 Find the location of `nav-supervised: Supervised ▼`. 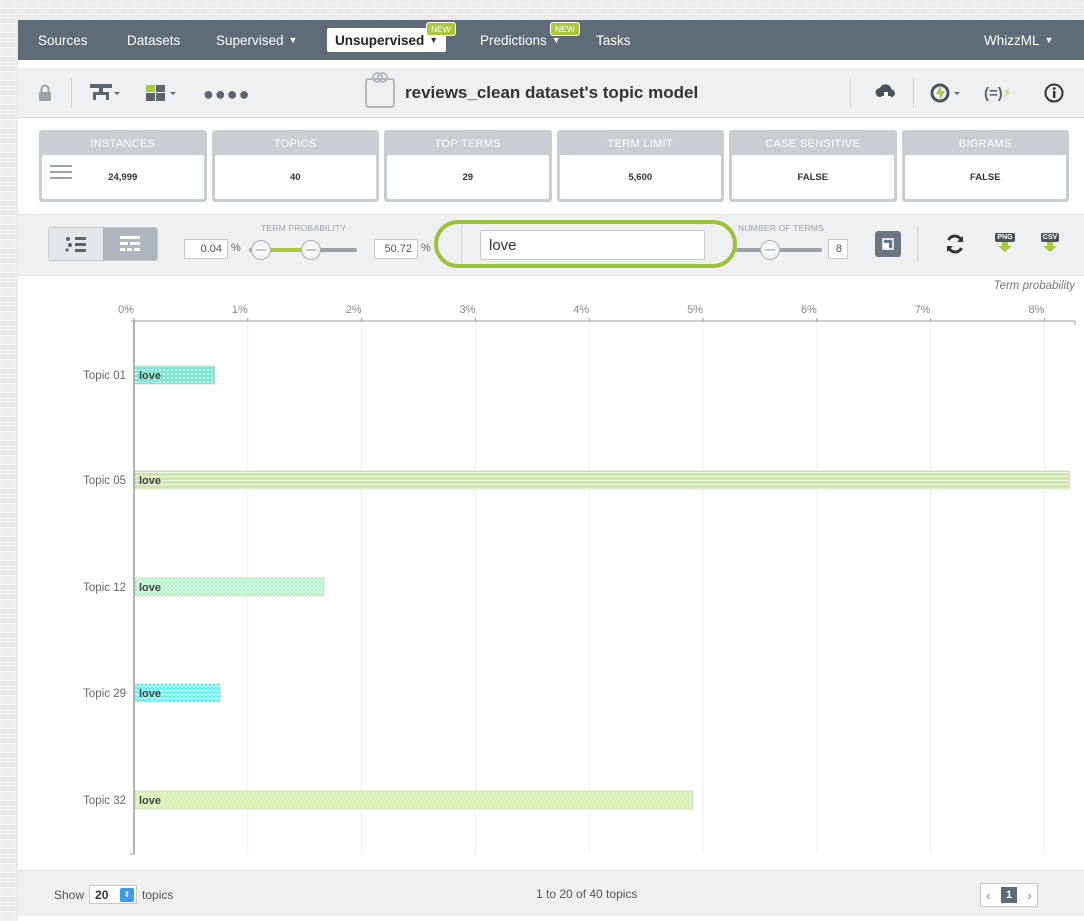

nav-supervised: Supervised ▼ is located at coordinates (256, 40).